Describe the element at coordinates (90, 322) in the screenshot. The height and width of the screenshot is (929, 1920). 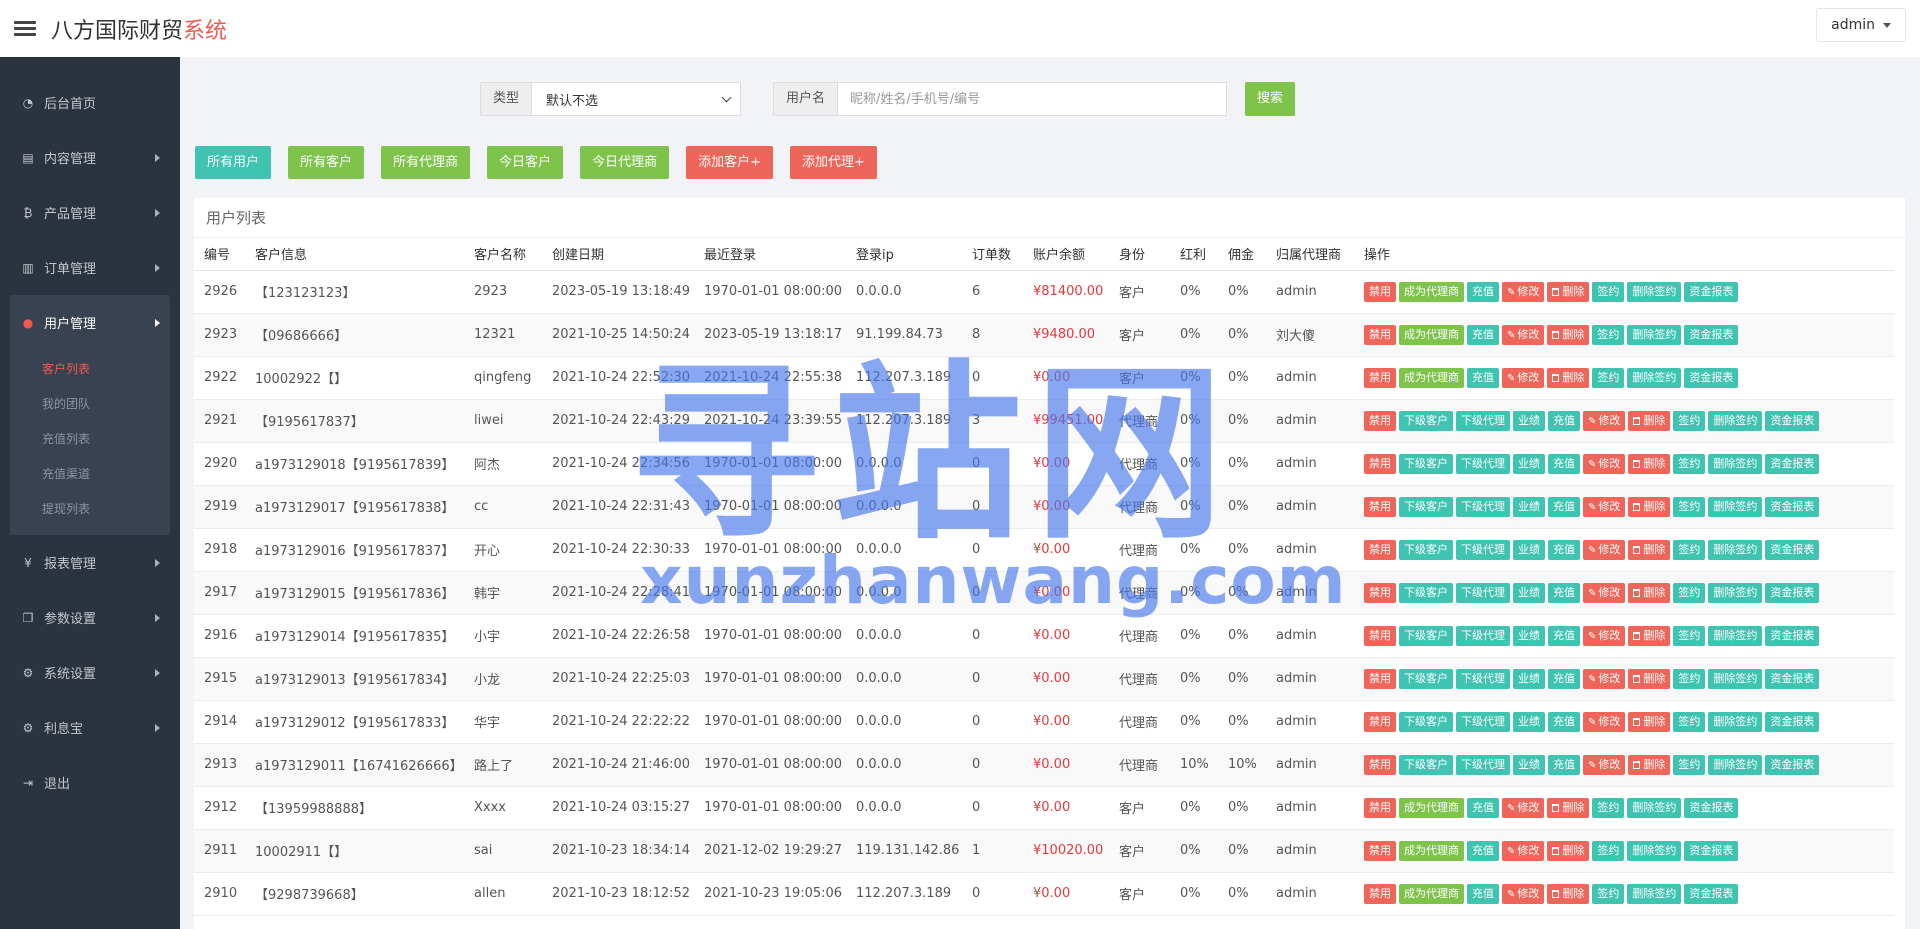
I see `sidebar-item-4: ● 用户管理` at that location.